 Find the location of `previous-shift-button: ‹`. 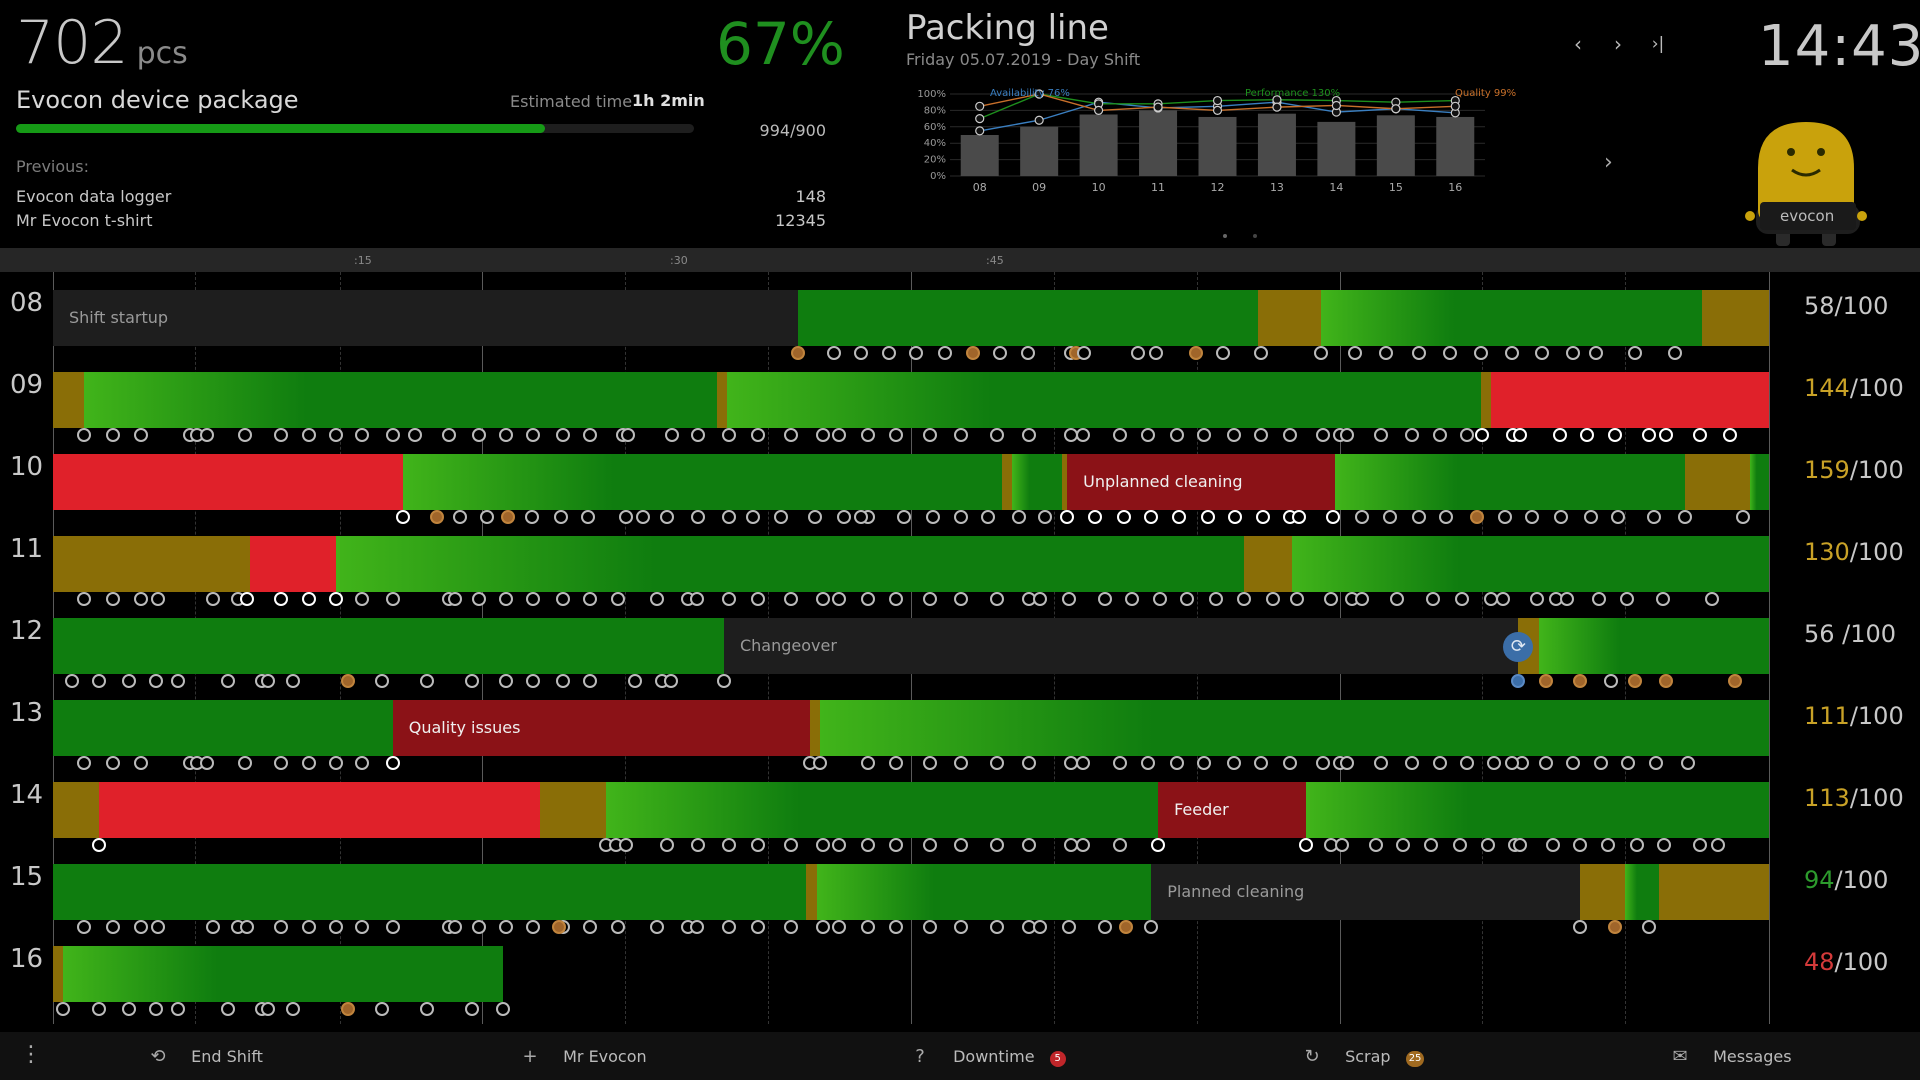

previous-shift-button: ‹ is located at coordinates (1578, 44).